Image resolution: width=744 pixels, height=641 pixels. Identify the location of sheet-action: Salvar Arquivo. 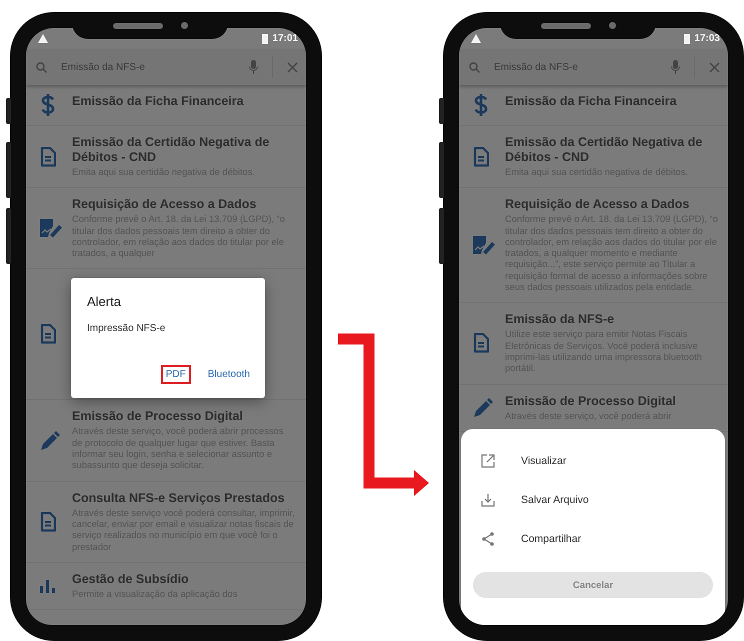
(593, 499).